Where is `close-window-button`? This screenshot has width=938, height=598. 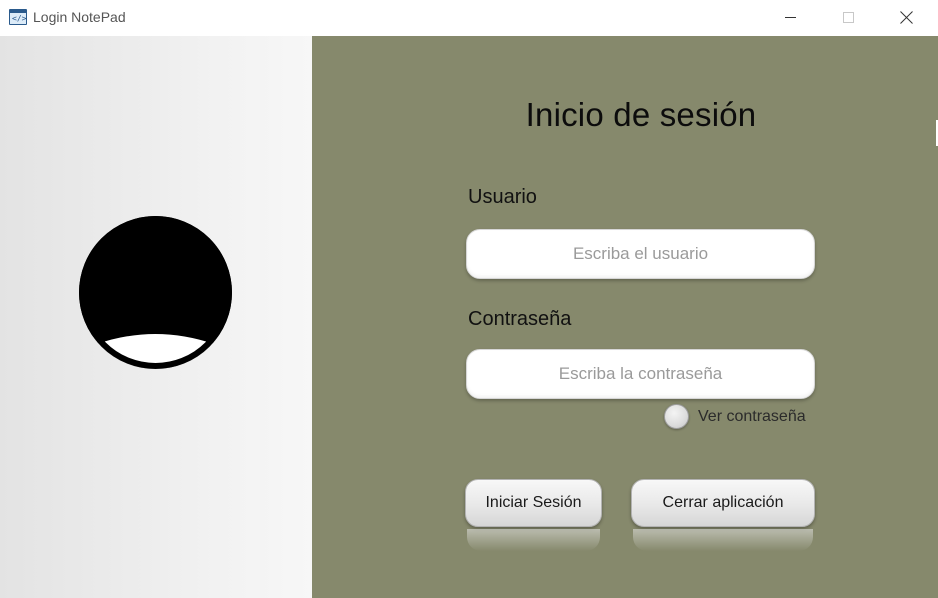 close-window-button is located at coordinates (907, 17).